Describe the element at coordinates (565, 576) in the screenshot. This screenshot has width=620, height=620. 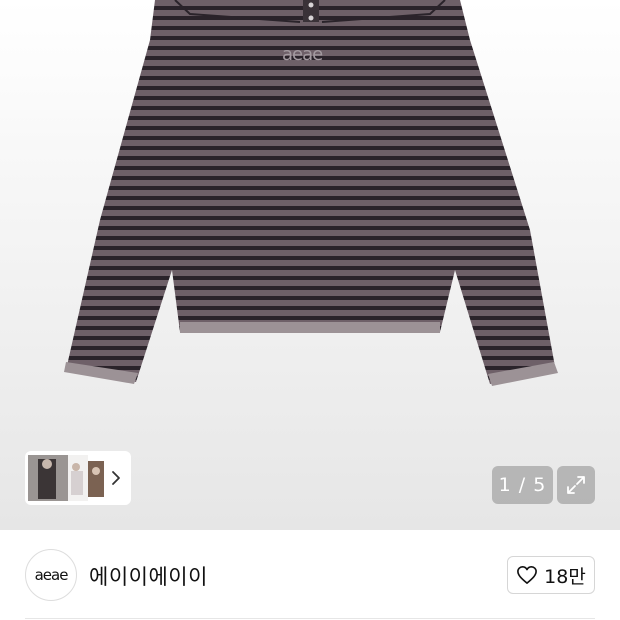
I see `like-count: 18만` at that location.